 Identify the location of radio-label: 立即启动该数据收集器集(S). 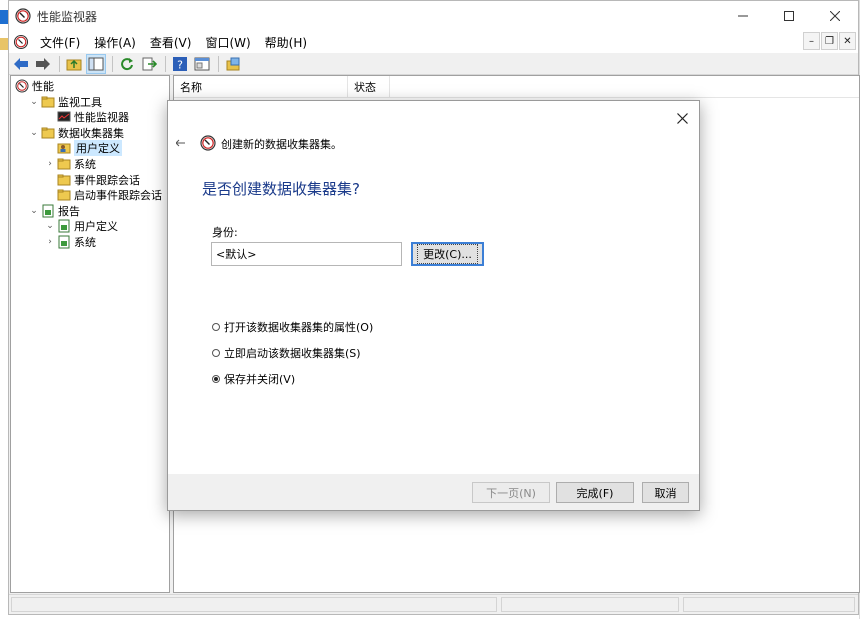
(292, 353).